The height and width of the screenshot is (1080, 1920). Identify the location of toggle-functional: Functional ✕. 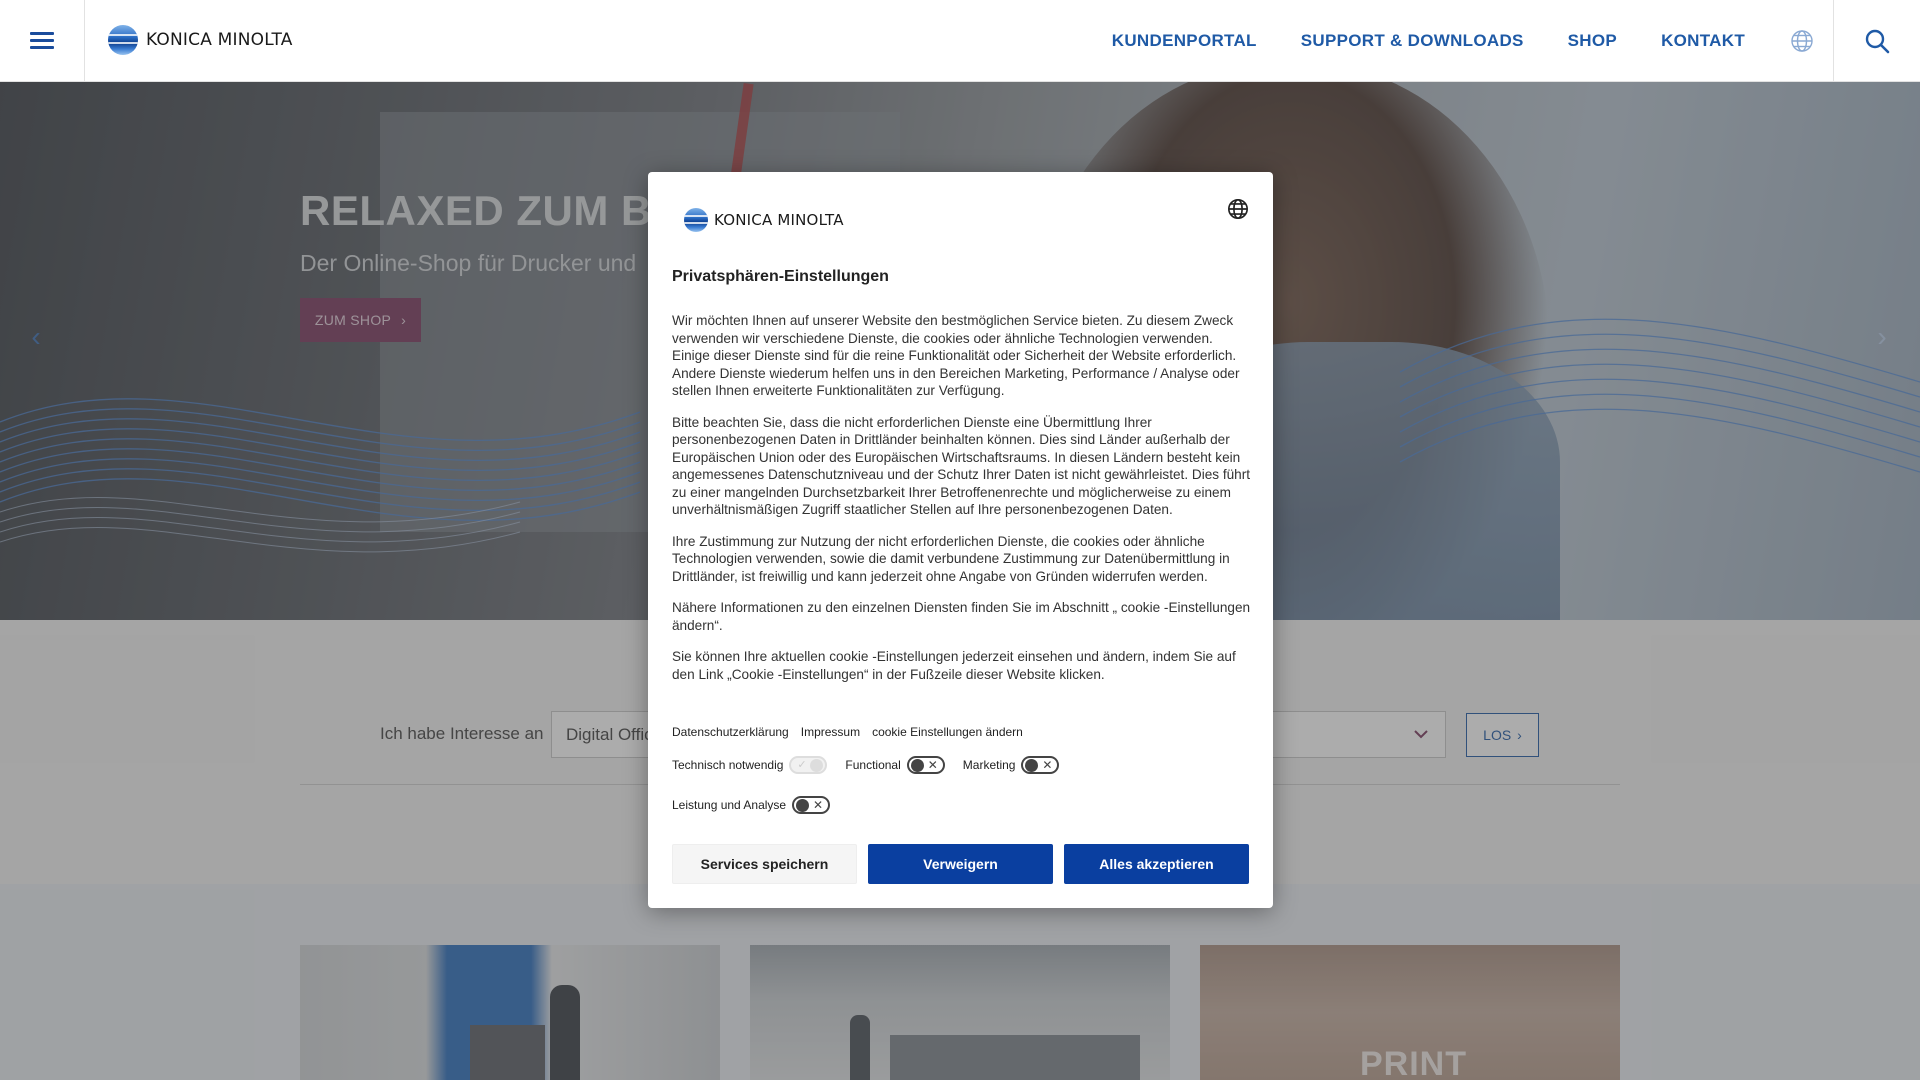
(895, 765).